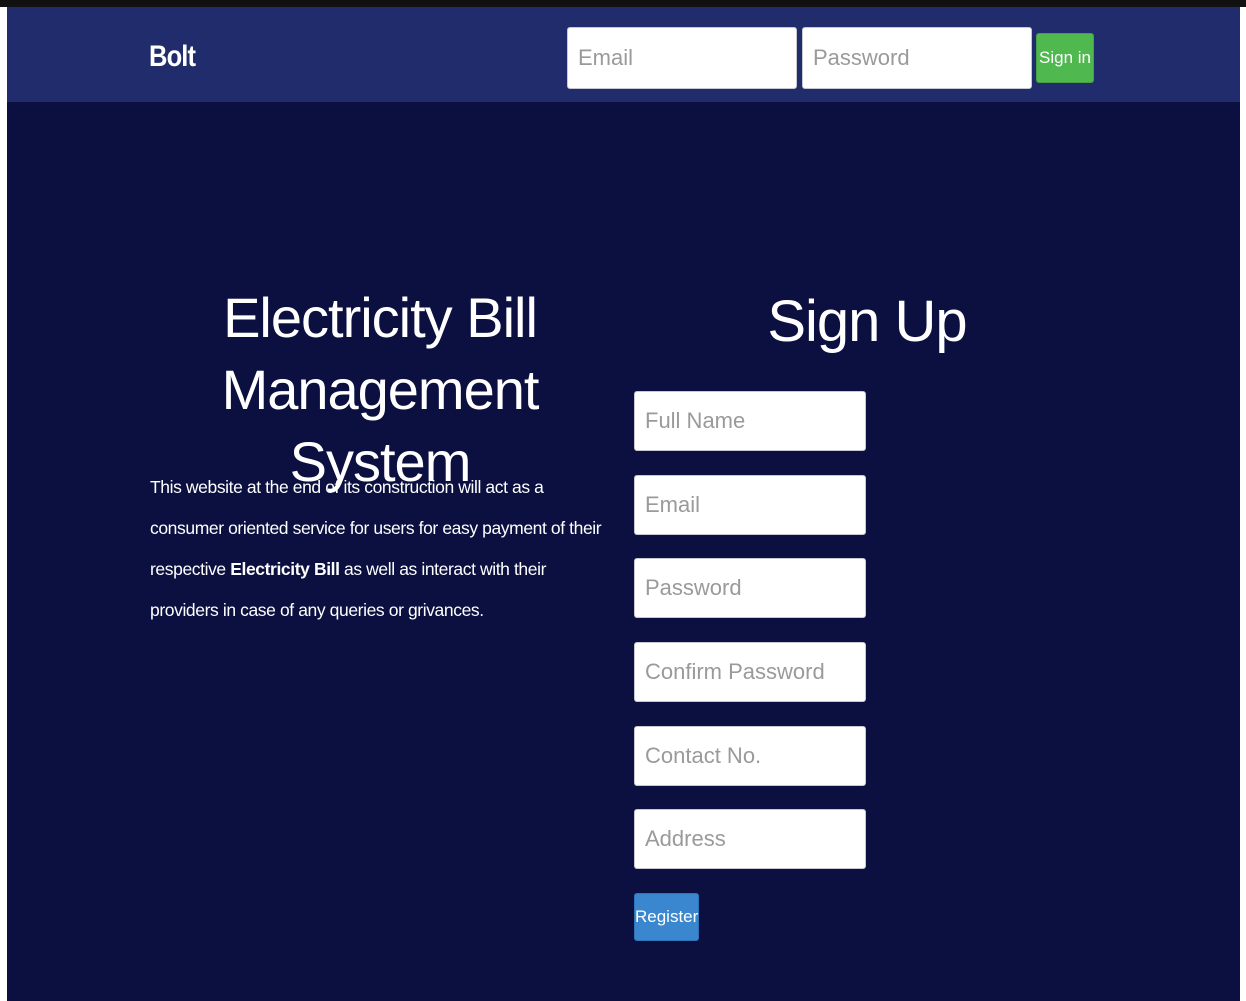 This screenshot has height=1001, width=1246. What do you see at coordinates (750, 588) in the screenshot?
I see `password-input` at bounding box center [750, 588].